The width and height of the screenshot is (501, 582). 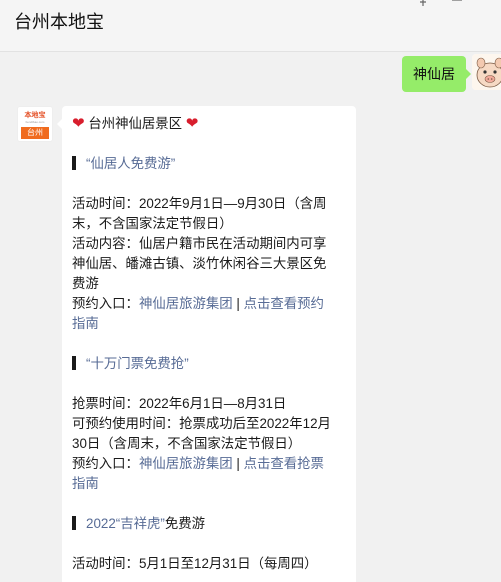 I want to click on user-avatar, so click(x=486, y=72).